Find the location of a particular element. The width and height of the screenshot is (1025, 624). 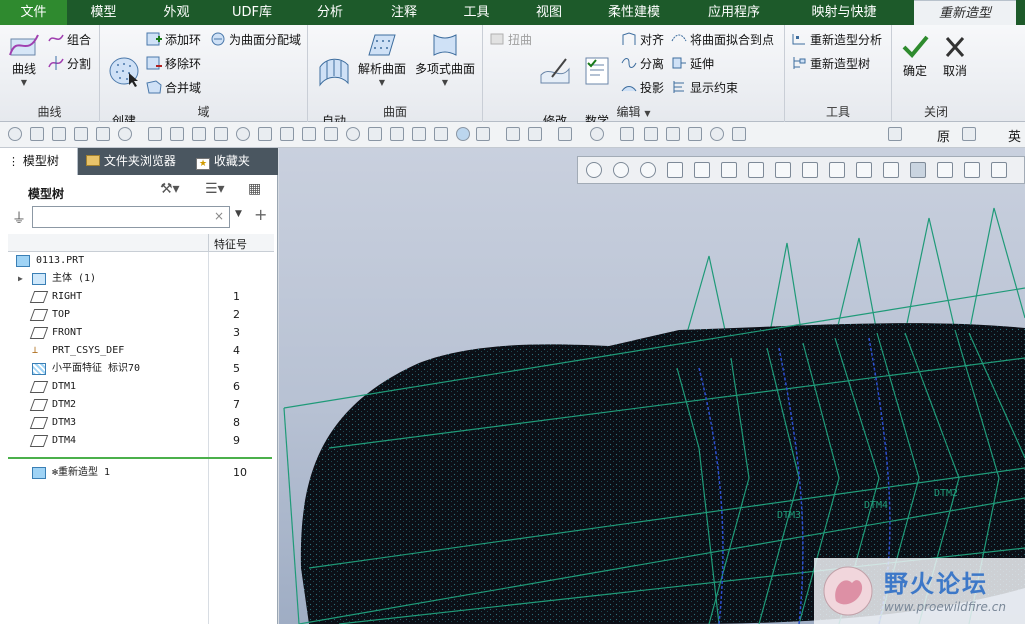

axis-display-icon is located at coordinates (864, 170).